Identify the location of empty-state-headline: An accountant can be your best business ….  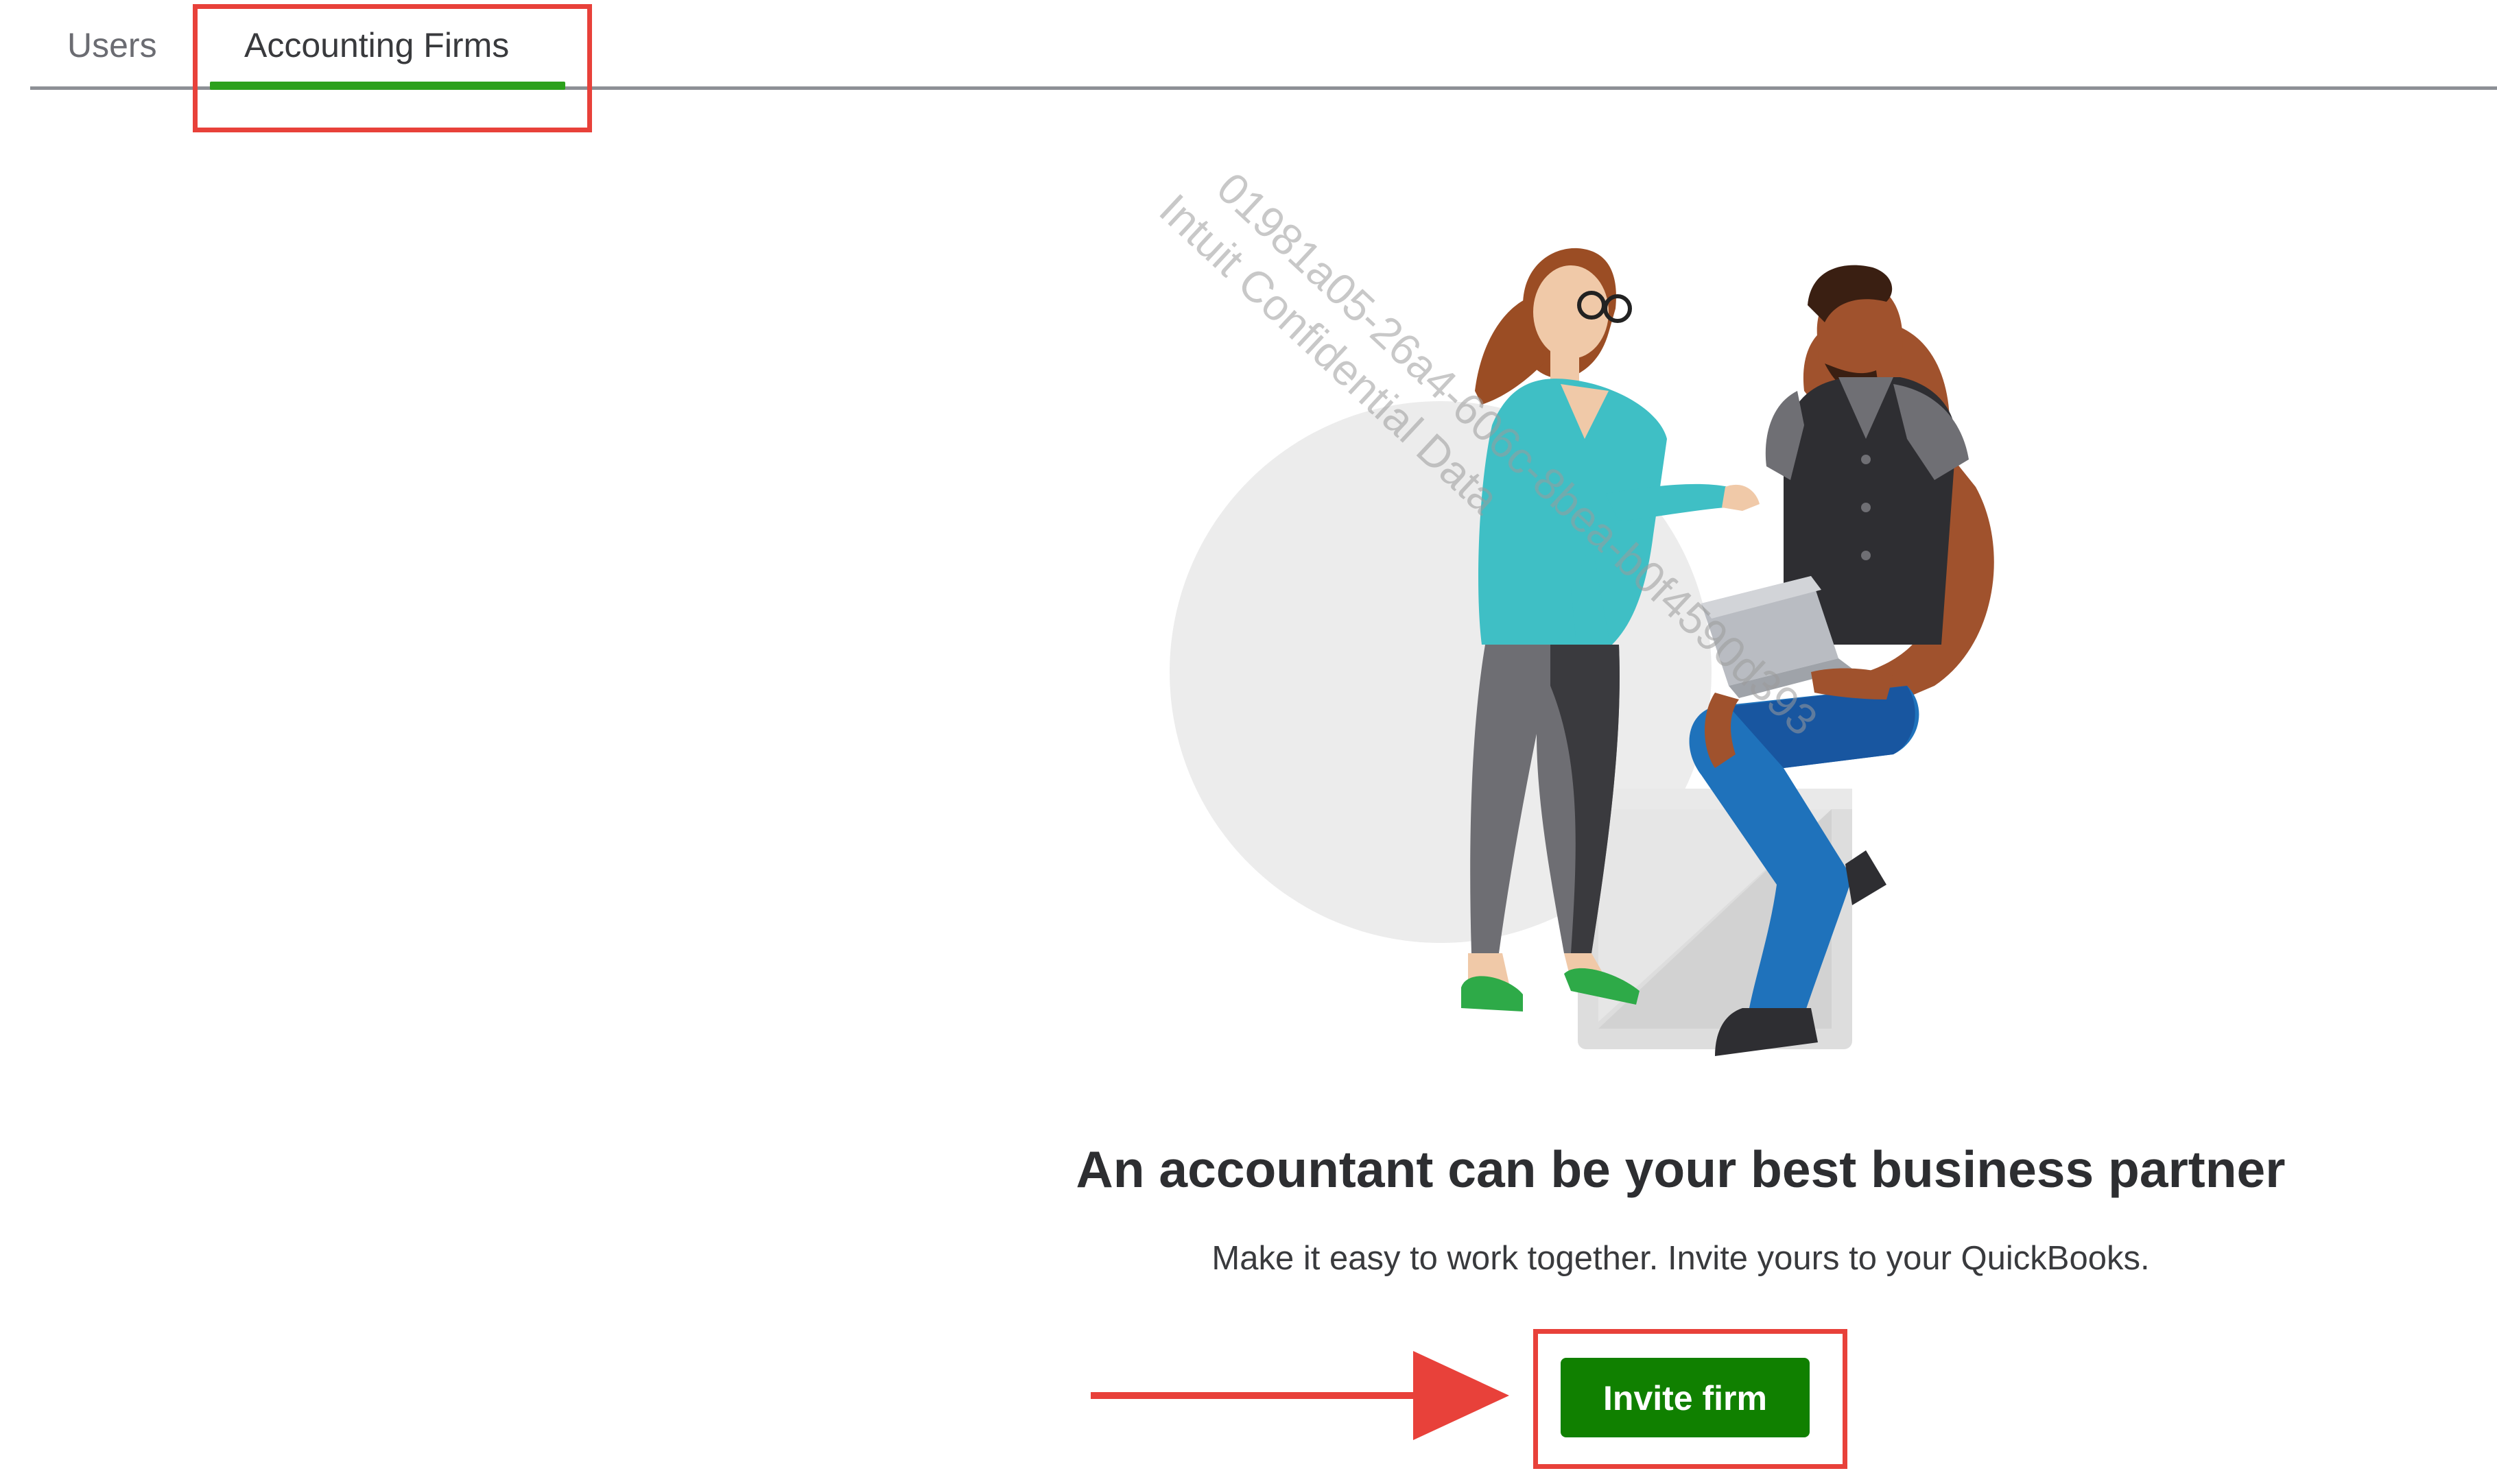
(1681, 1169).